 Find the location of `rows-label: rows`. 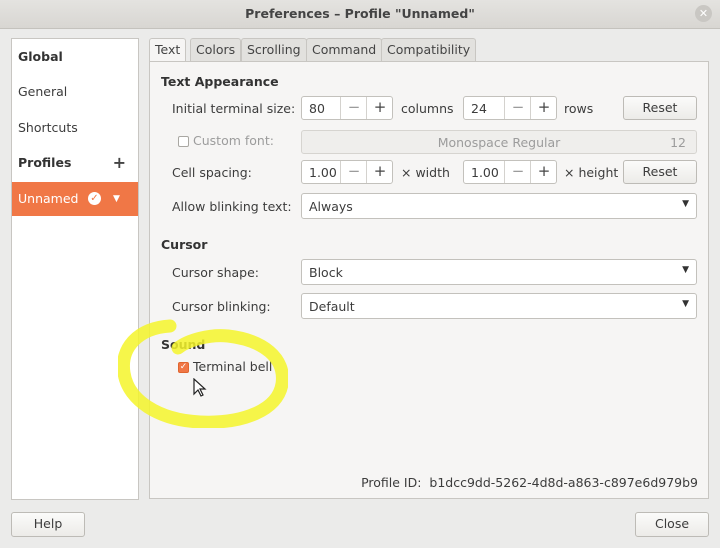

rows-label: rows is located at coordinates (579, 108).